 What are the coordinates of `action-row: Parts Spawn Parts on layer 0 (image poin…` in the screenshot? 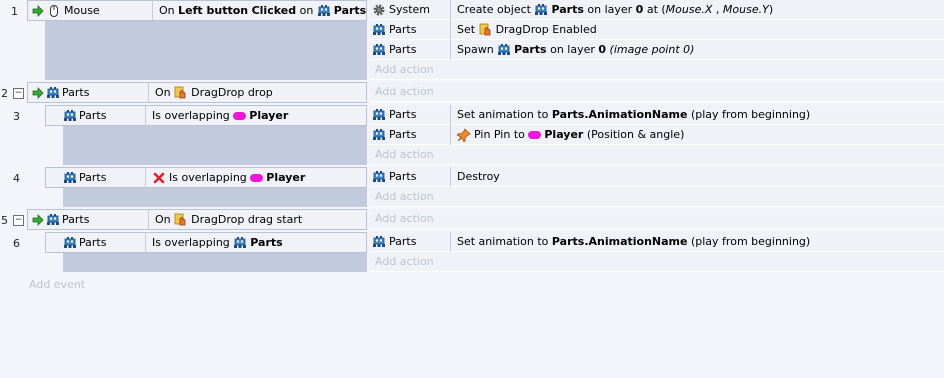 It's located at (656, 49).